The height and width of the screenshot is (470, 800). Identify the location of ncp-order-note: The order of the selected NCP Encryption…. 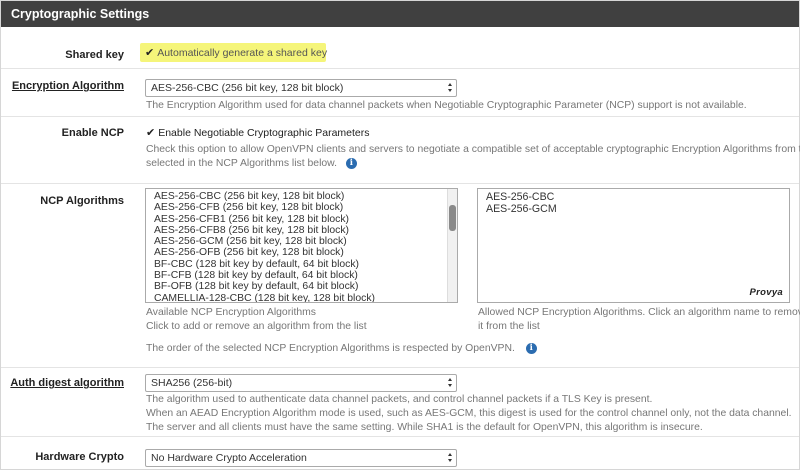
(330, 348).